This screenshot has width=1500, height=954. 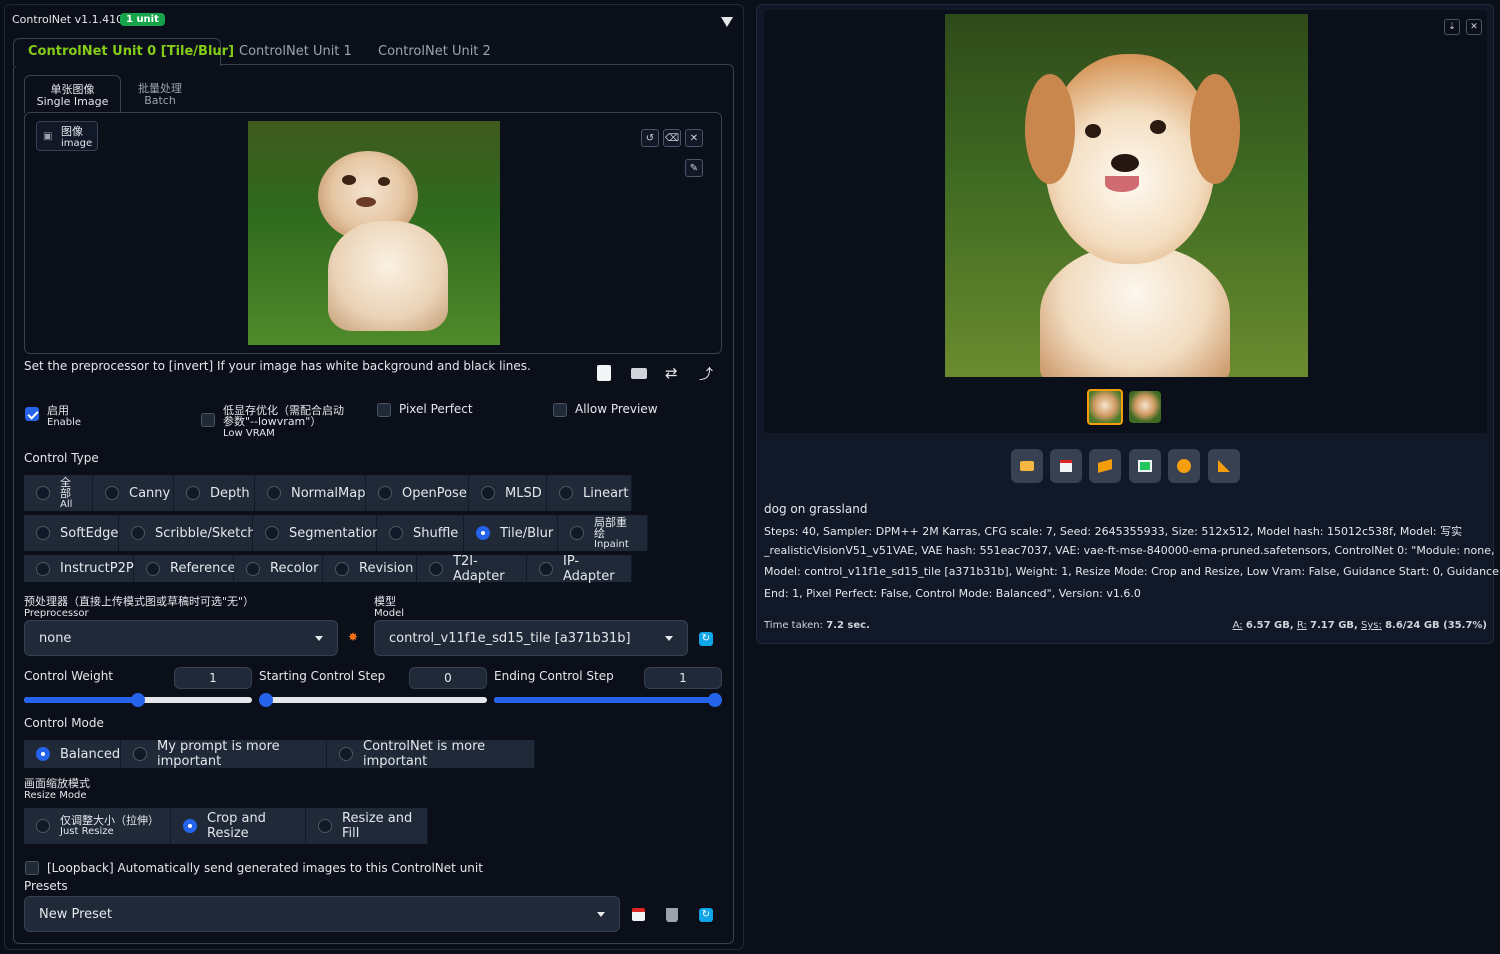 What do you see at coordinates (1145, 466) in the screenshot?
I see `send-to-img2img-icon` at bounding box center [1145, 466].